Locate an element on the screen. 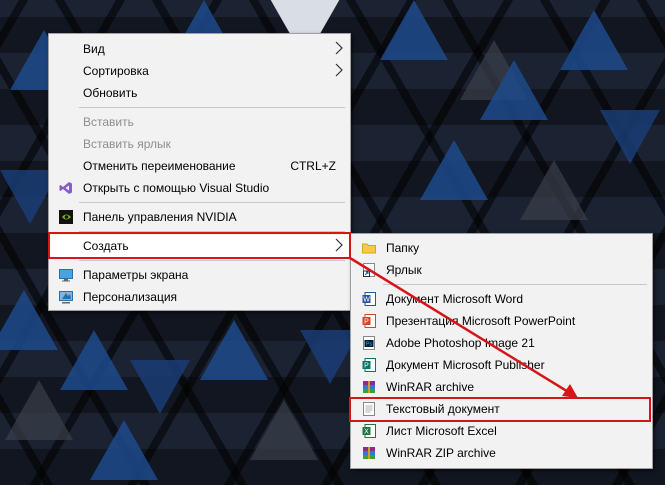  menu-item-label: Документ Microsoft Word is located at coordinates (455, 299).